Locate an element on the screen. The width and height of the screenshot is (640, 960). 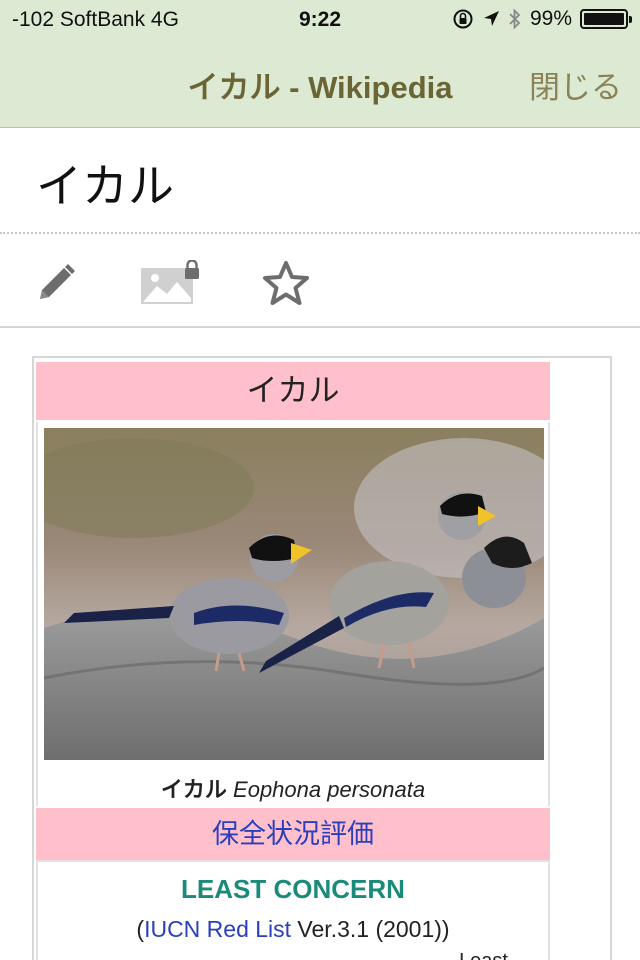
status-right: 99% is located at coordinates (542, 19).